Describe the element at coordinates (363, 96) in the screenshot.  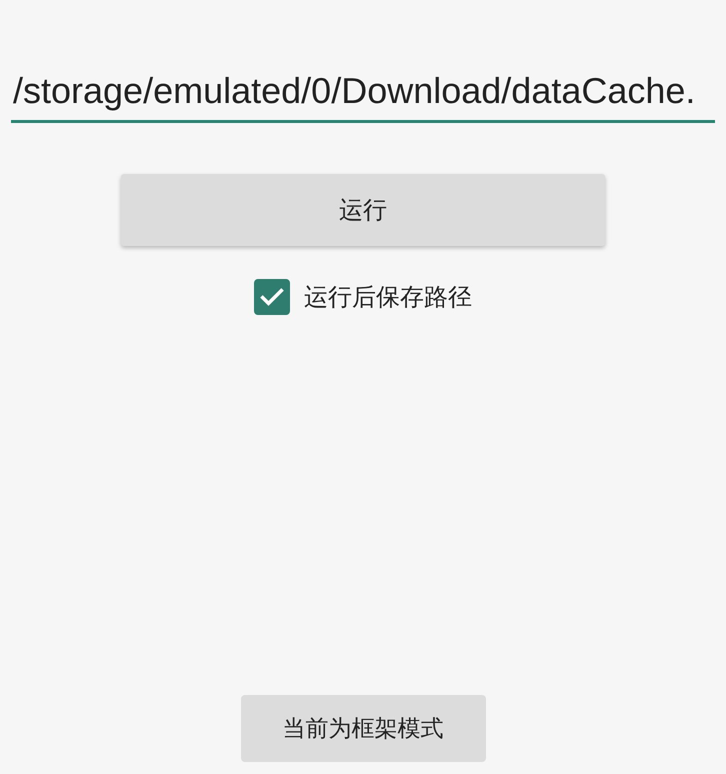
I see `path-field: /storage/emulated/0/Download/dataCache.` at that location.